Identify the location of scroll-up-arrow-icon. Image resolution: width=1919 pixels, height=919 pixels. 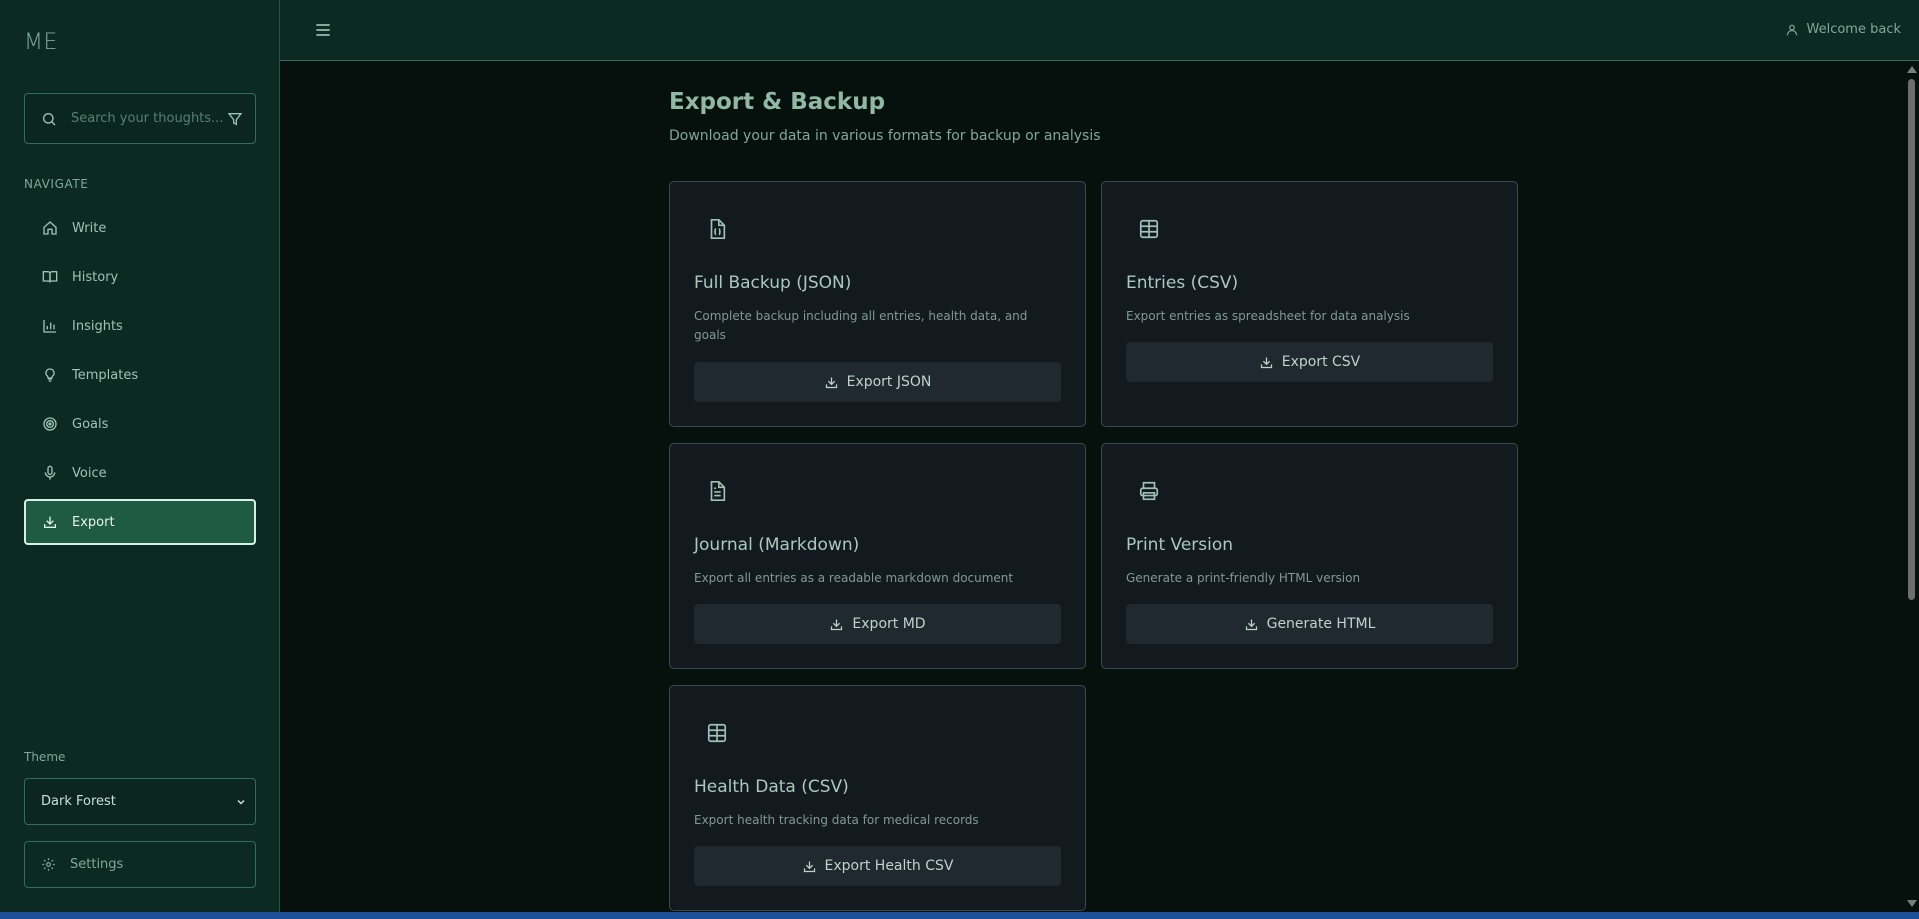
(1912, 69).